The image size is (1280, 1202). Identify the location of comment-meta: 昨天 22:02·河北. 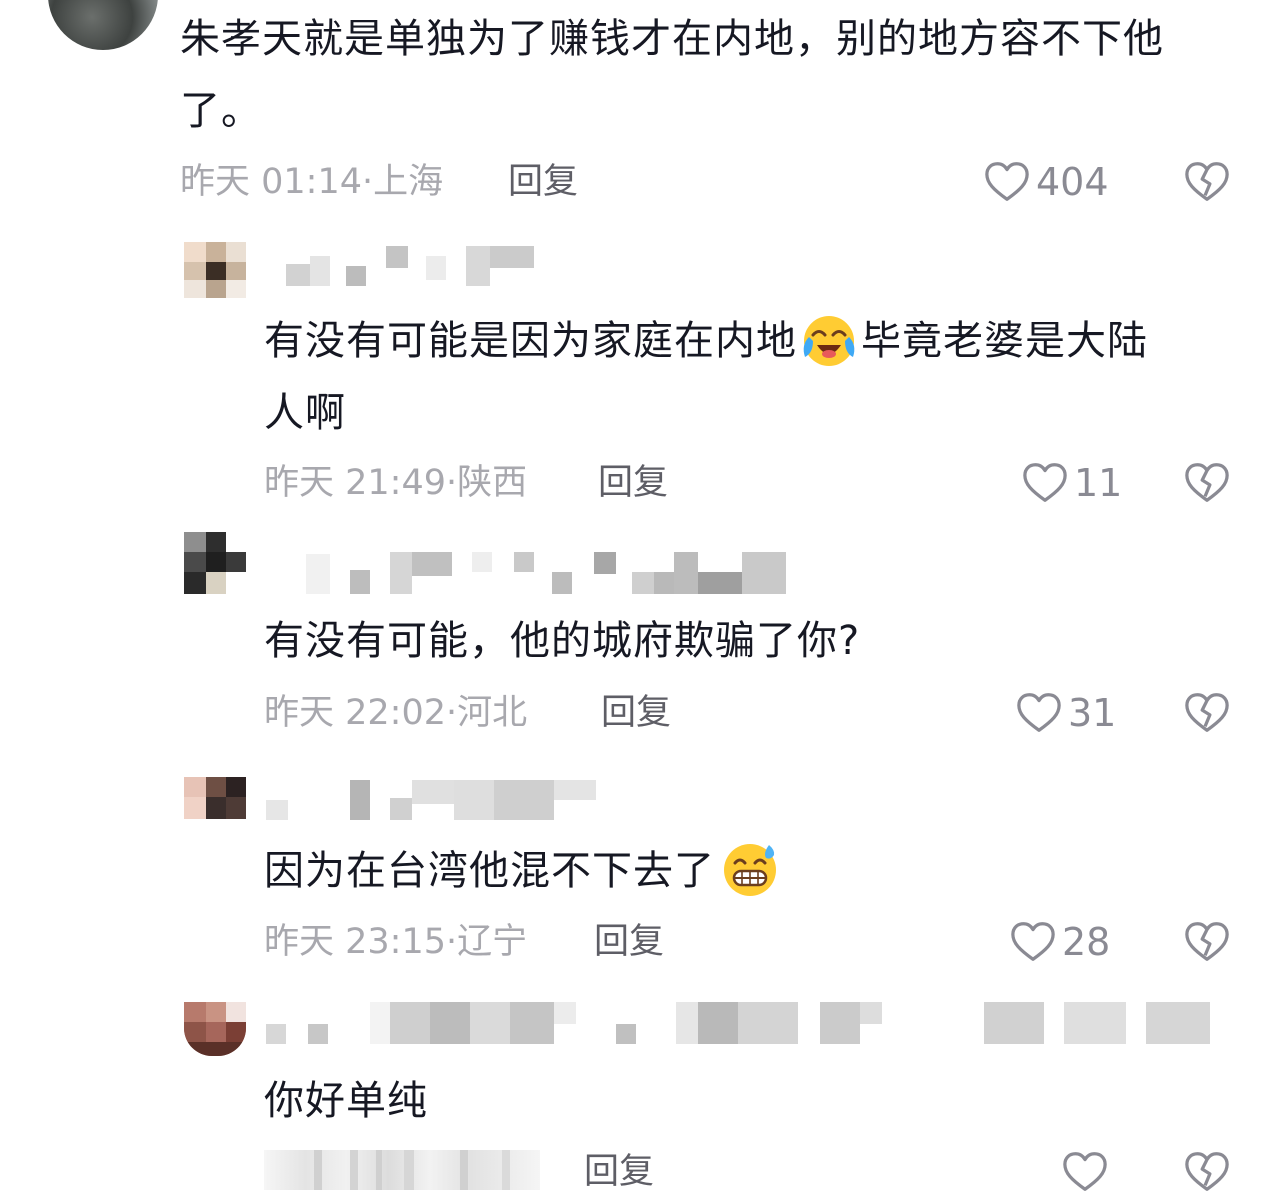
(396, 713).